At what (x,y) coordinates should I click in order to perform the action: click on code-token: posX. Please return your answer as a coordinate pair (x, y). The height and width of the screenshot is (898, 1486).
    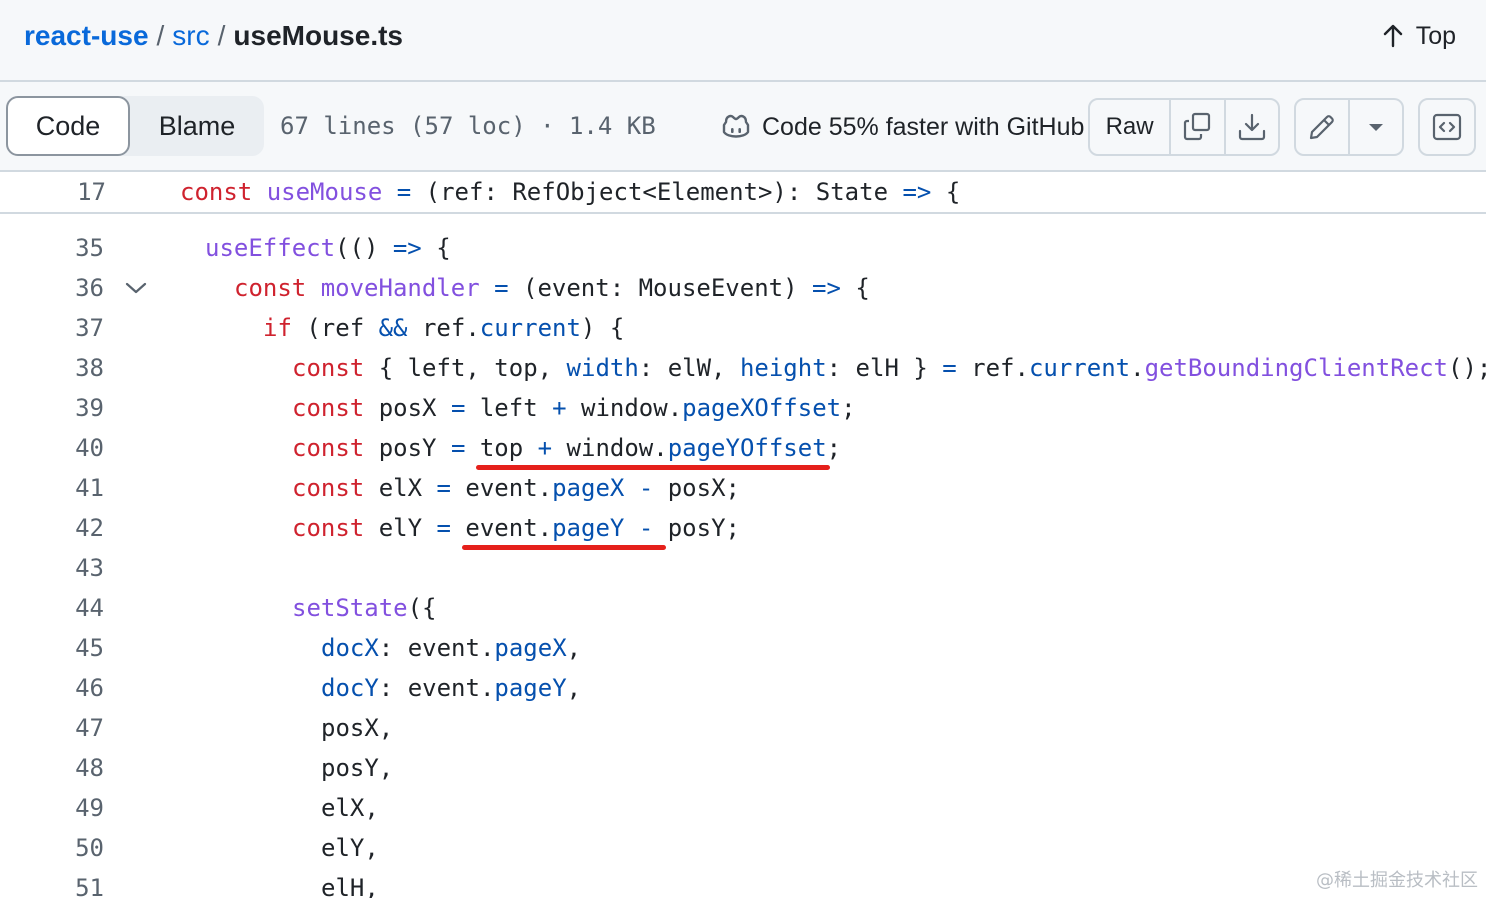
    Looking at the image, I should click on (407, 408).